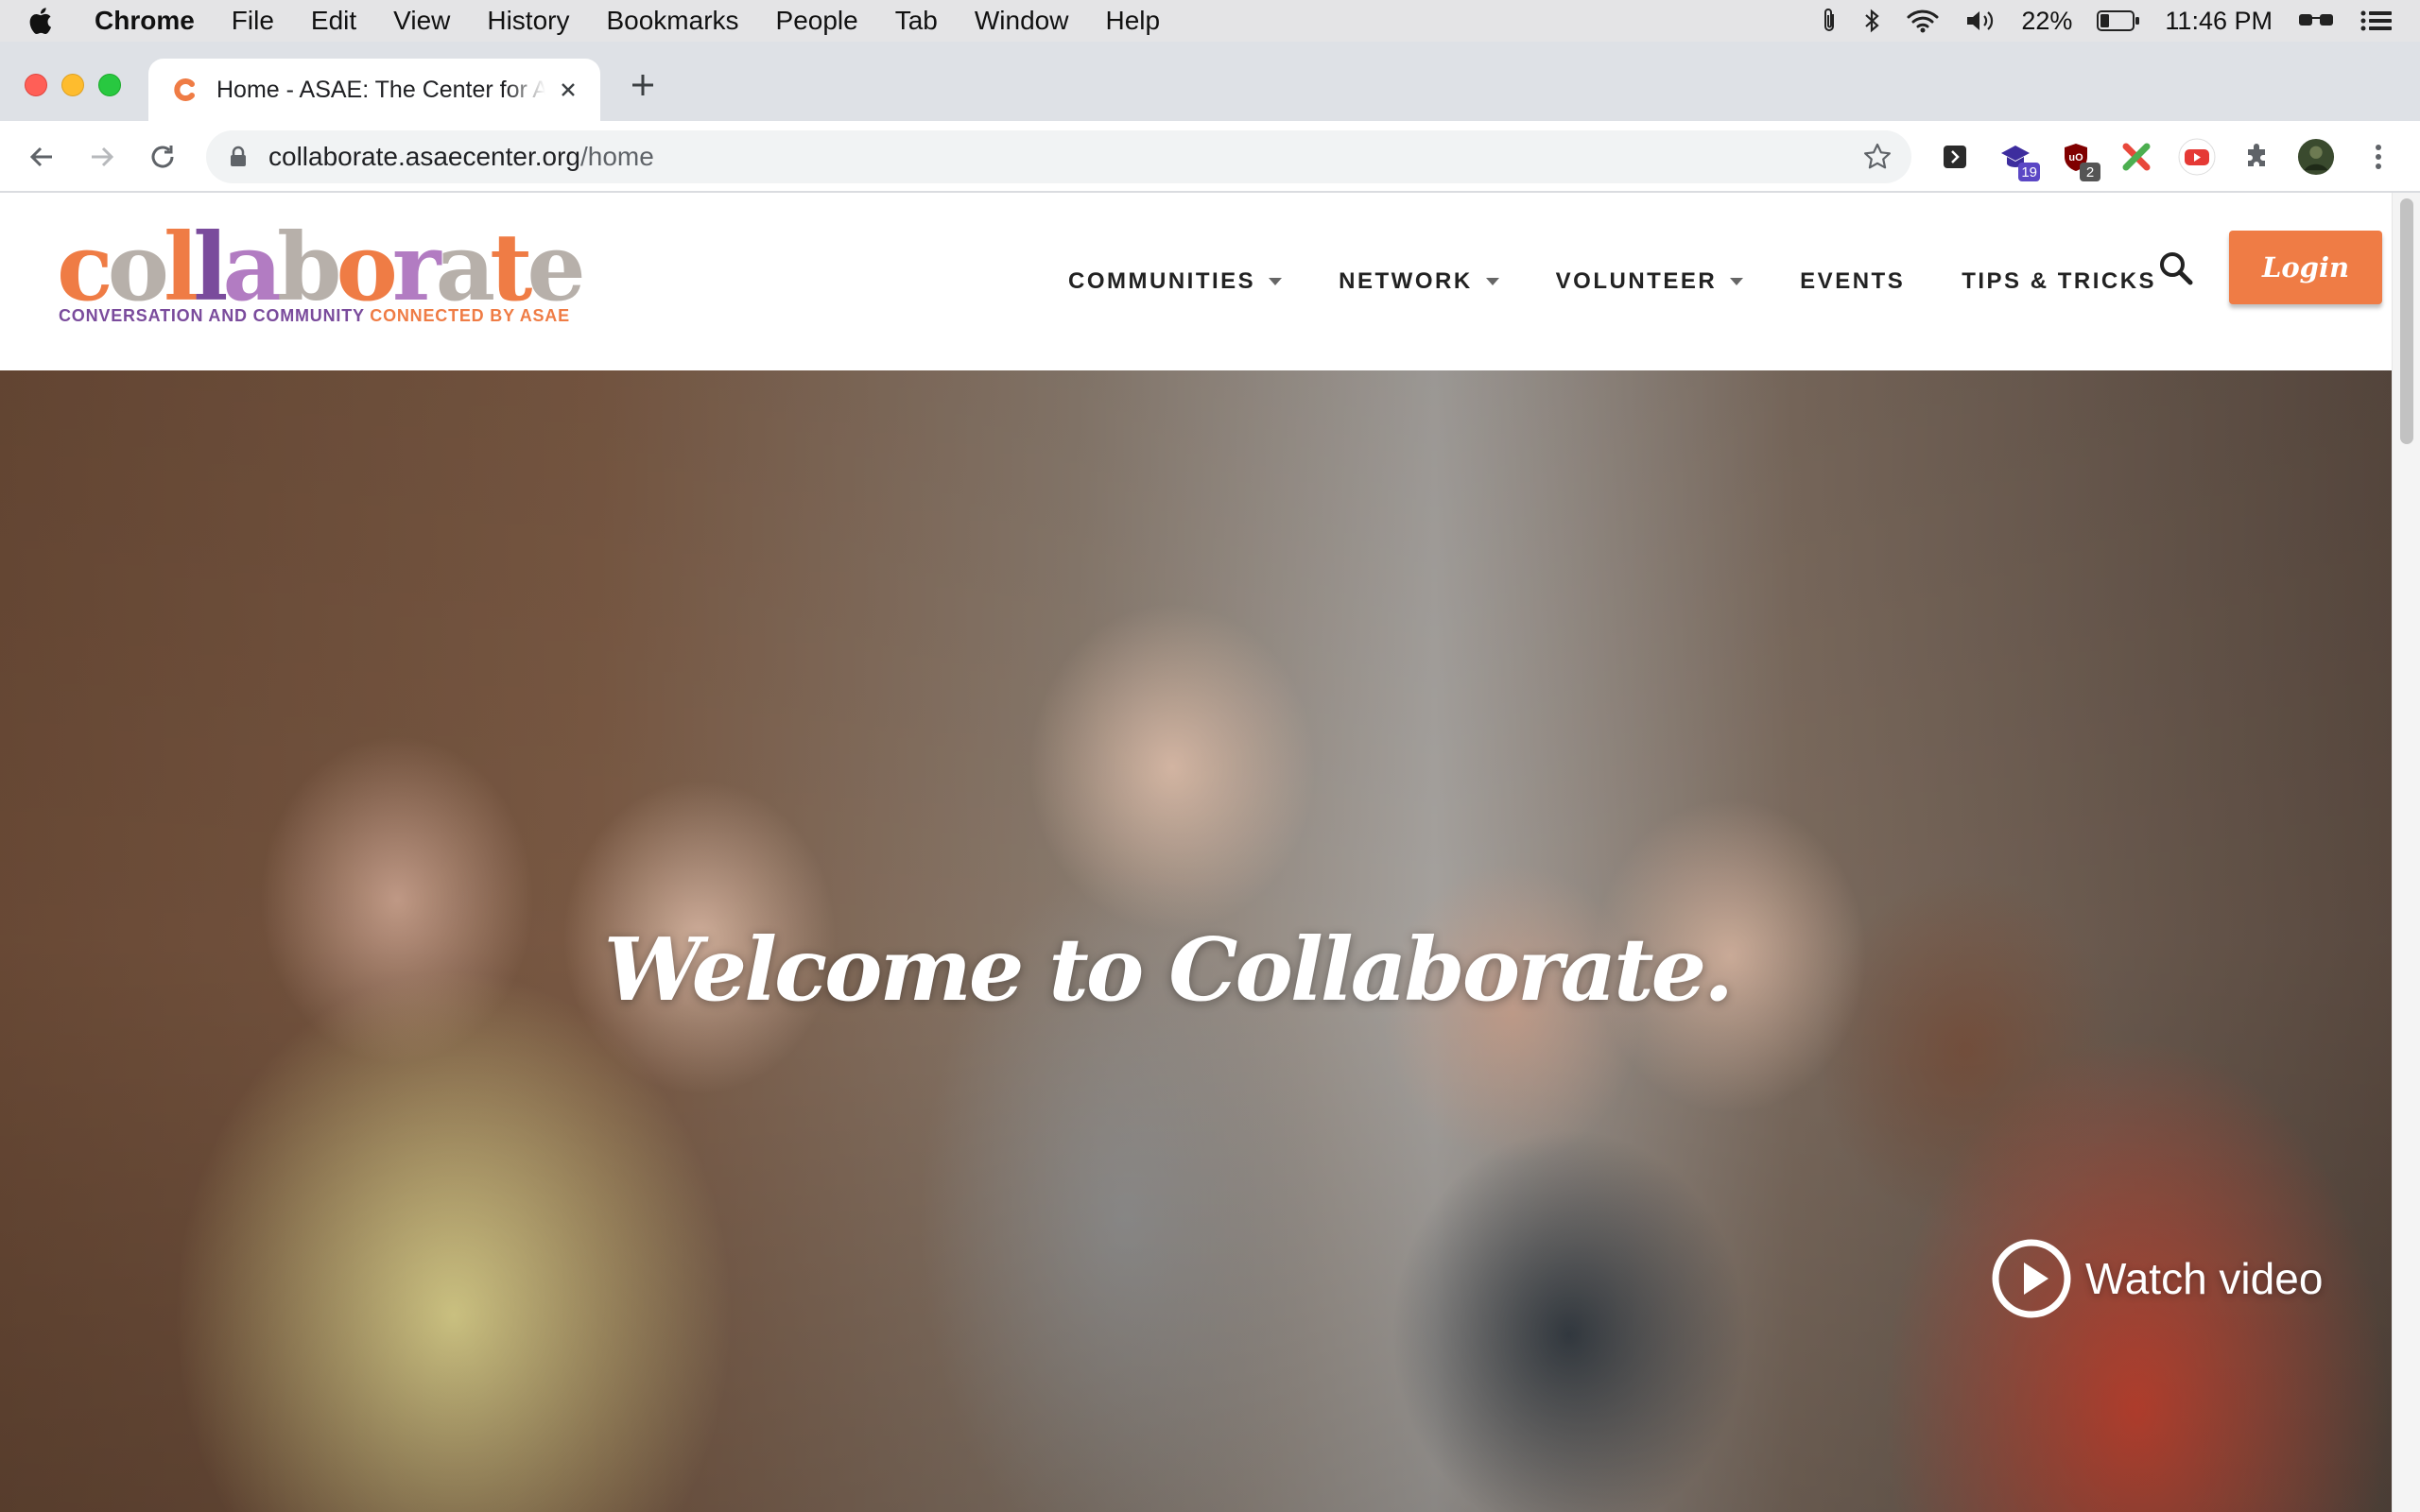 The height and width of the screenshot is (1512, 2420). What do you see at coordinates (1058, 156) in the screenshot?
I see `address-bar: collaborate.asaecenter.org /home` at bounding box center [1058, 156].